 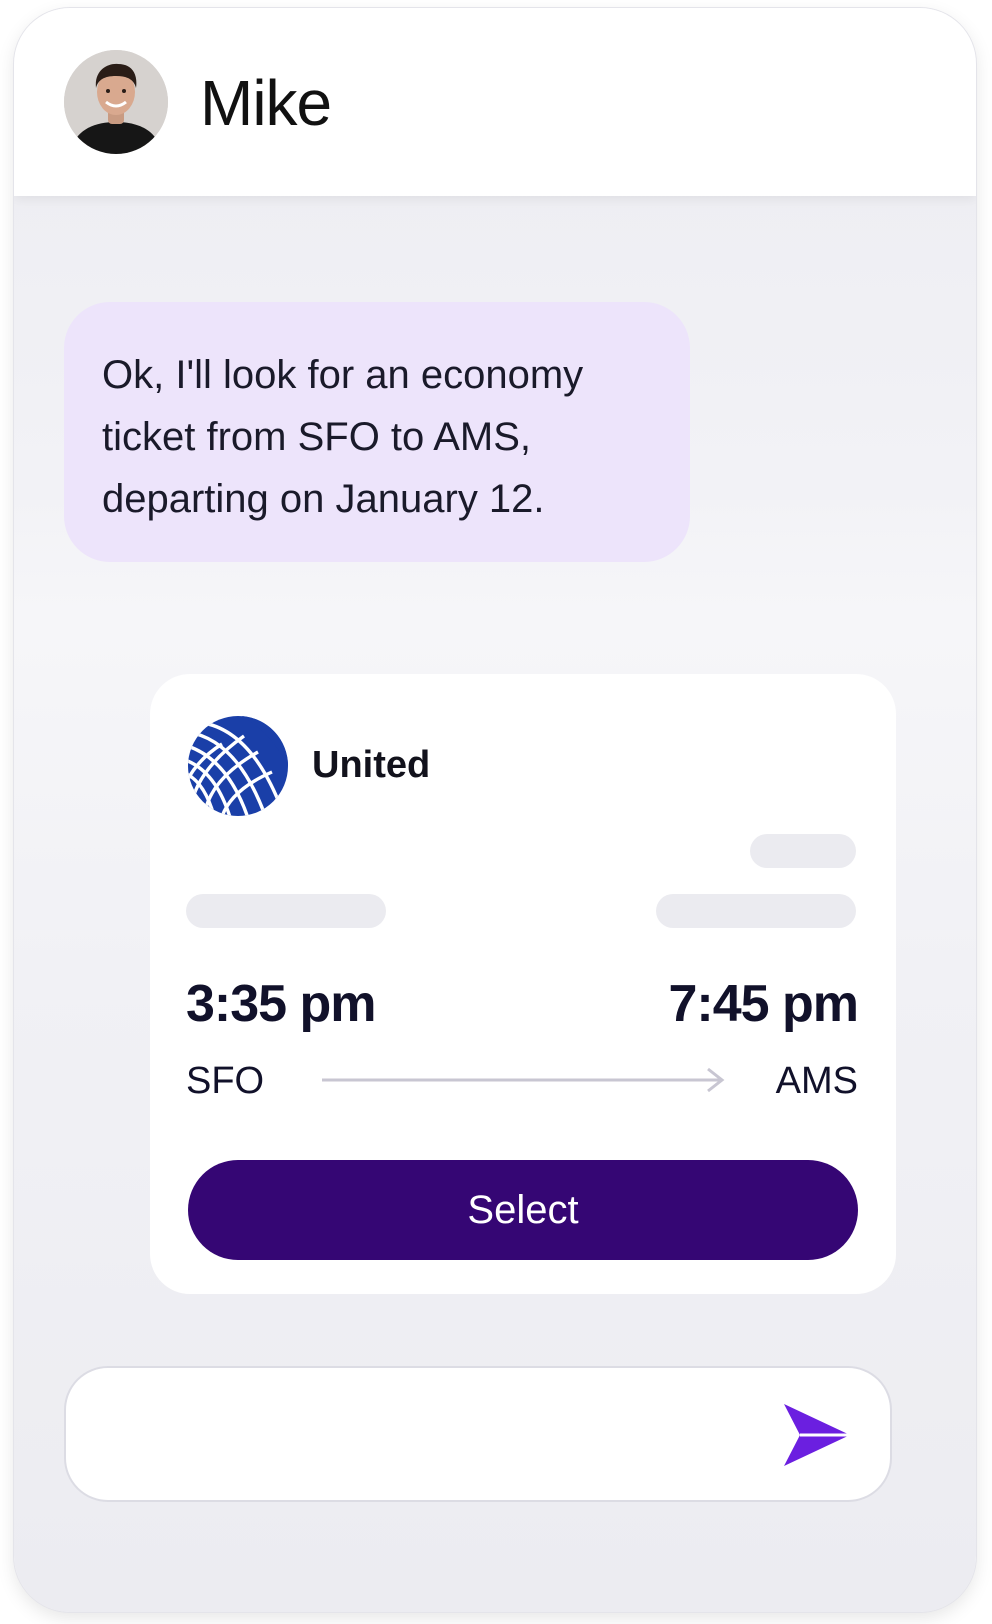 I want to click on arrival-airport: AMS, so click(x=816, y=1081).